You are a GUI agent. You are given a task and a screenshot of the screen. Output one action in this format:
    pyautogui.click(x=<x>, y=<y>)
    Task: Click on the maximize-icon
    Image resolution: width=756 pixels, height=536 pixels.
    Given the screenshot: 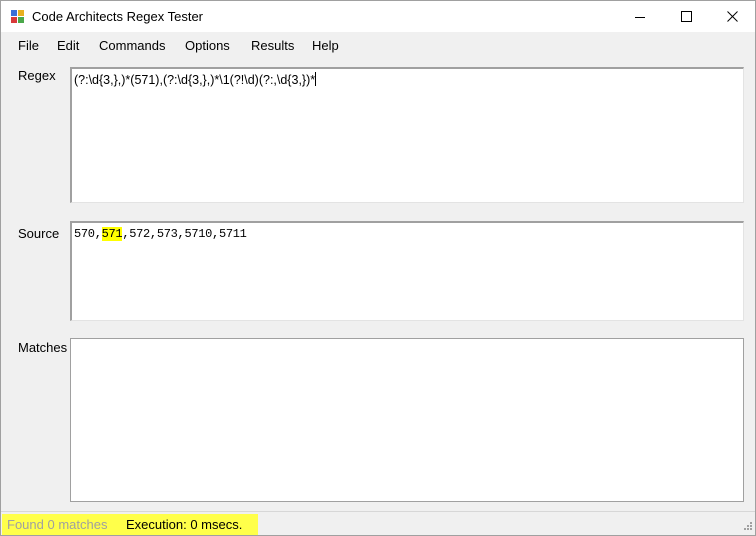 What is the action you would take?
    pyautogui.click(x=686, y=16)
    